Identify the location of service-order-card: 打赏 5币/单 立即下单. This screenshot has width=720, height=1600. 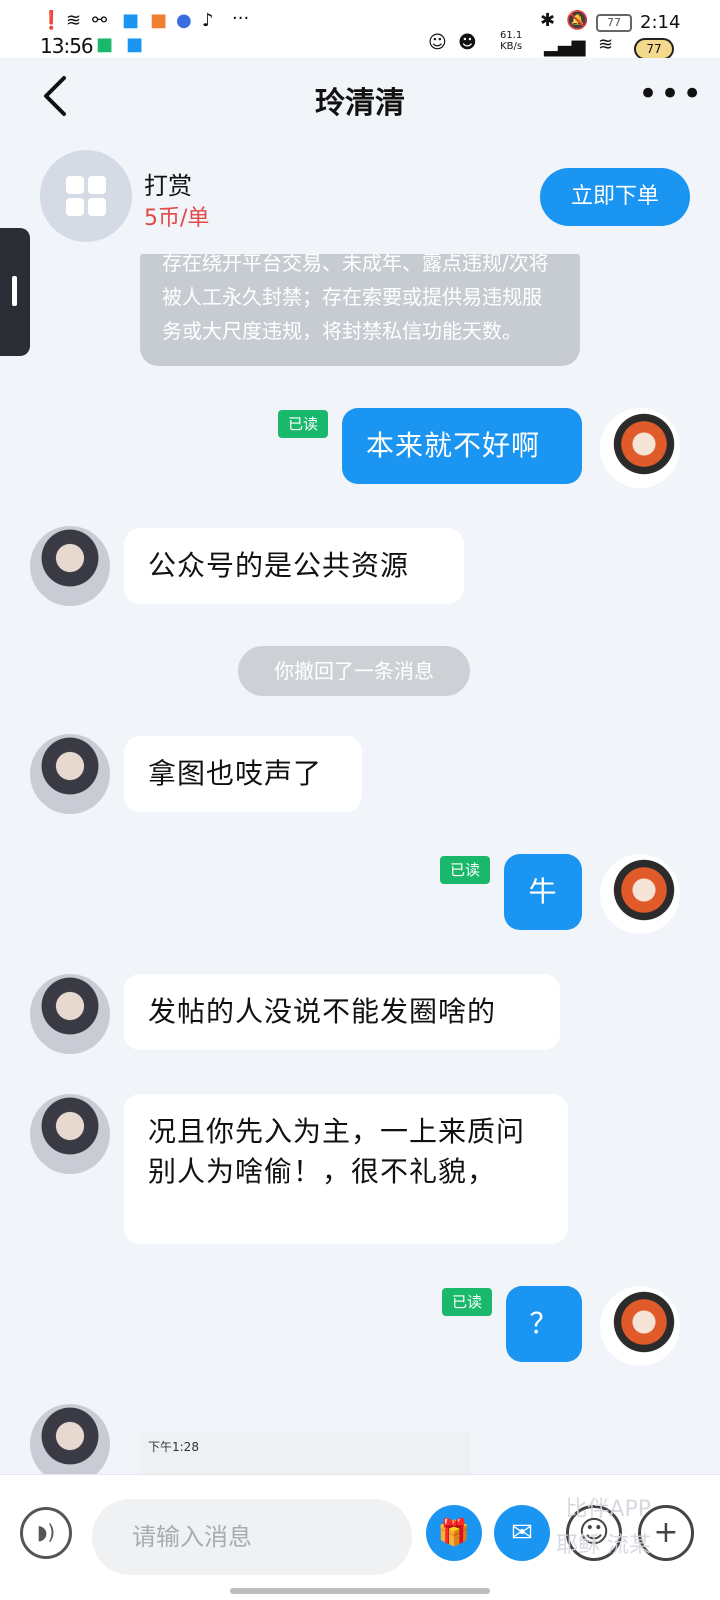
(360, 196).